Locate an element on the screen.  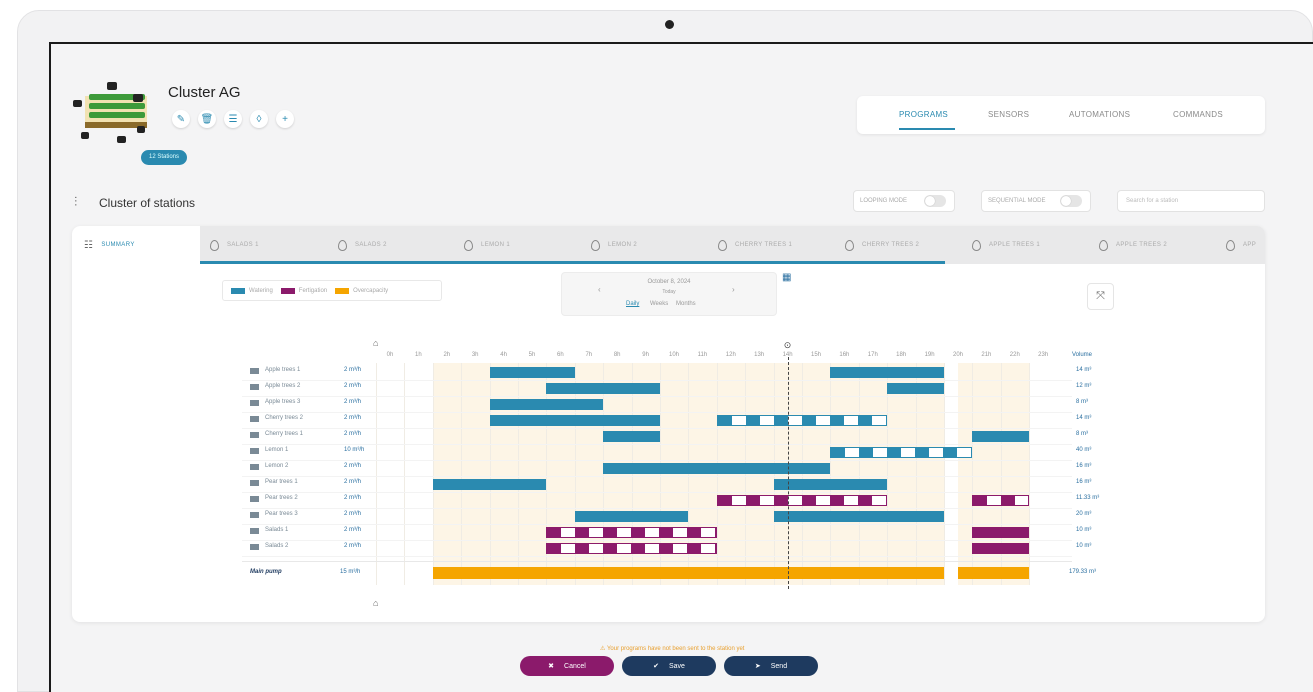
hour-label: 5h is located at coordinates (532, 355).